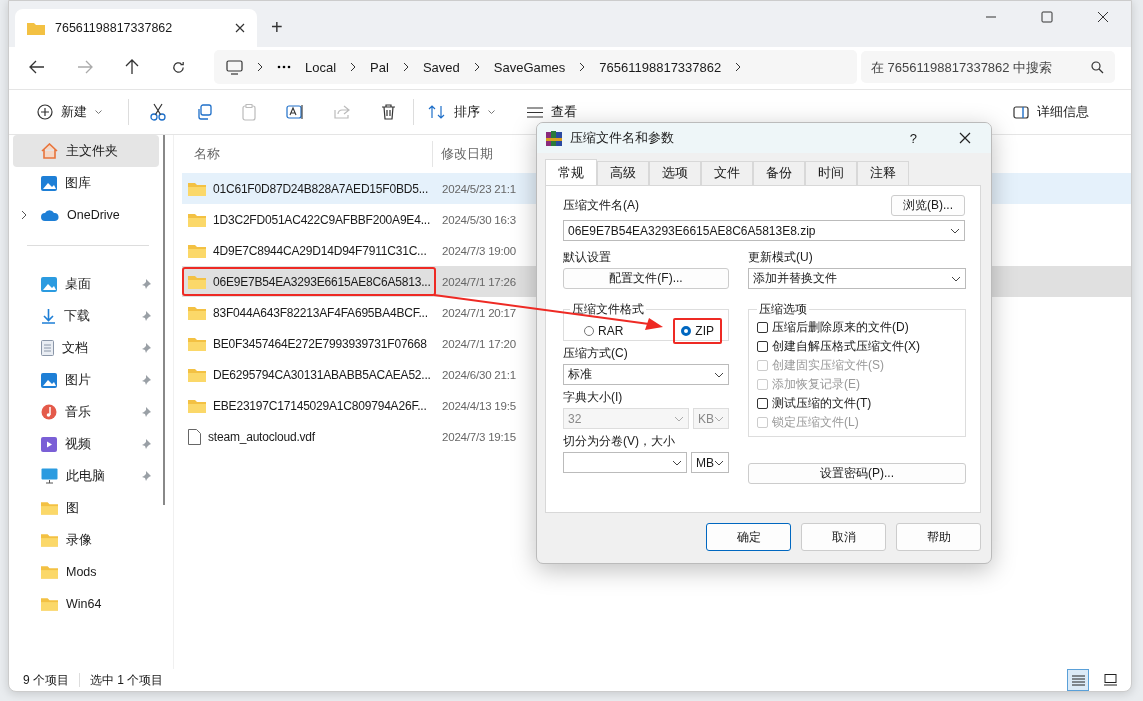 The image size is (1143, 701). I want to click on status-text: 9 个项目, so click(46, 680).